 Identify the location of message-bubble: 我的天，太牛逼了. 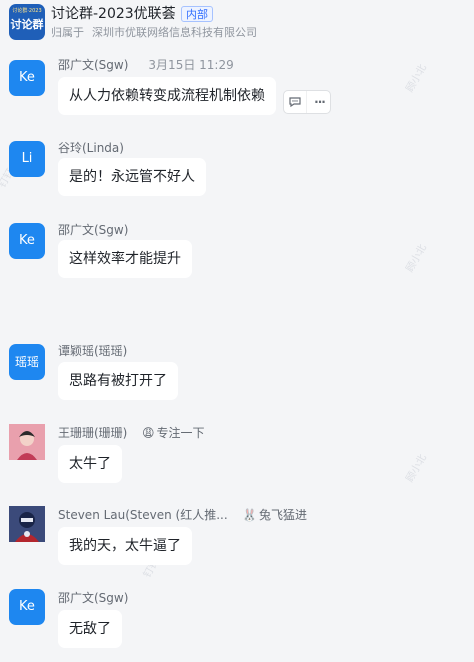
(125, 546).